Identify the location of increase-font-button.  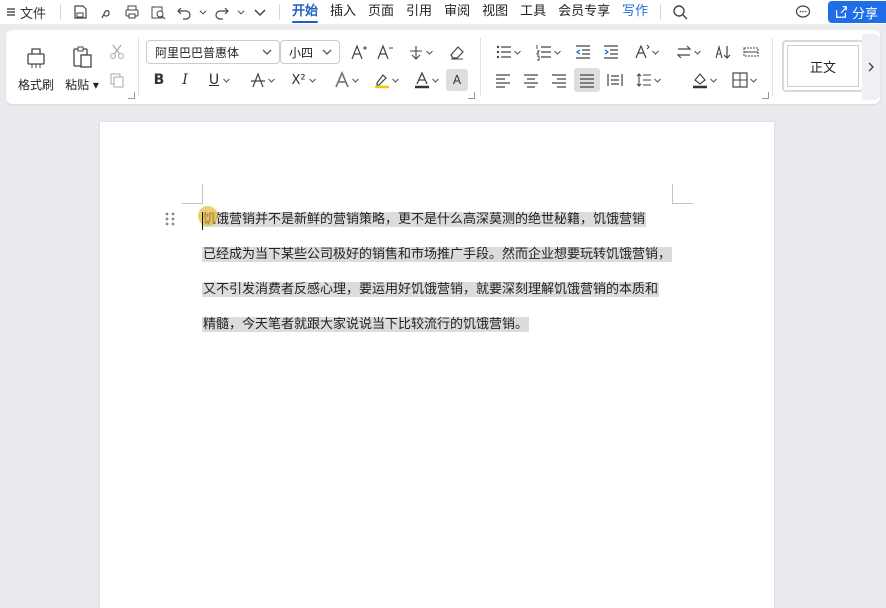
(359, 52).